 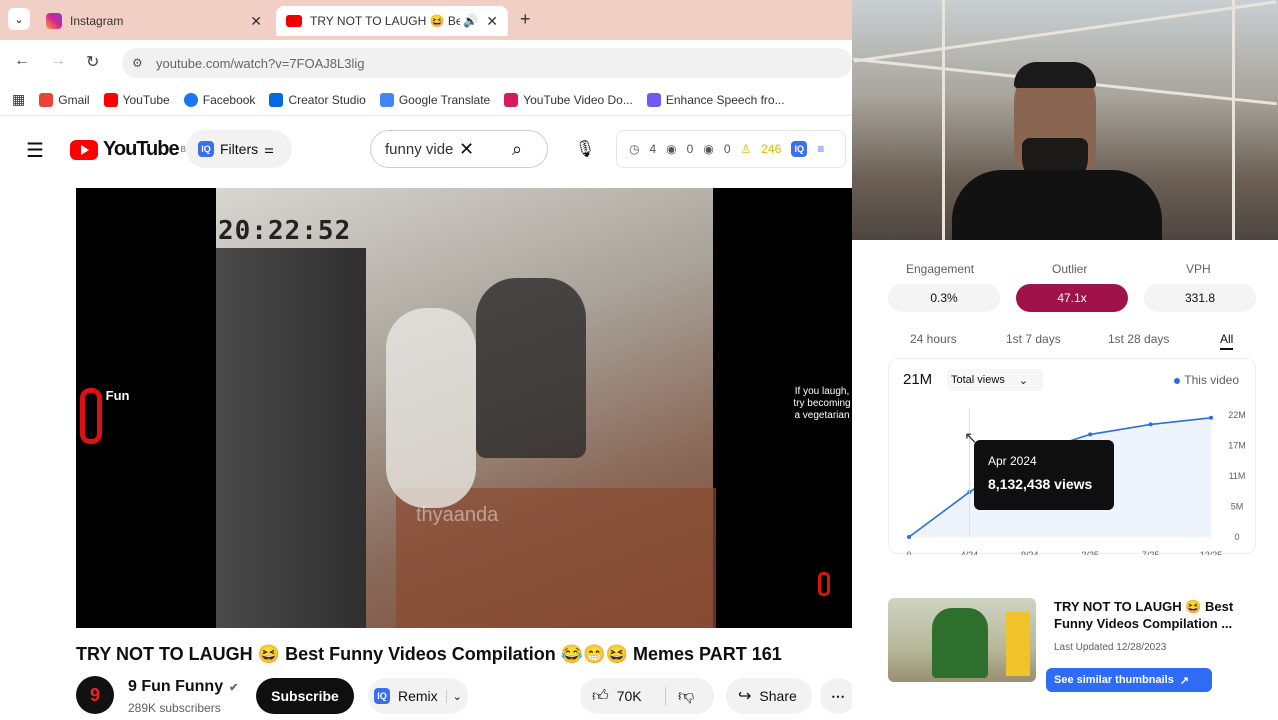 What do you see at coordinates (1237, 476) in the screenshot?
I see `y-tick-label: 11M` at bounding box center [1237, 476].